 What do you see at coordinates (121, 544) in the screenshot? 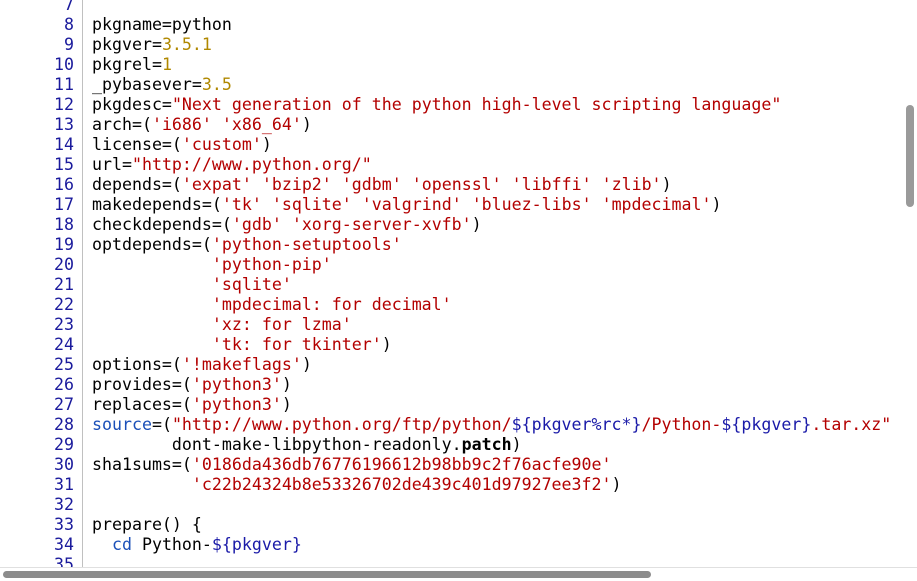
I see `code-token: cd` at bounding box center [121, 544].